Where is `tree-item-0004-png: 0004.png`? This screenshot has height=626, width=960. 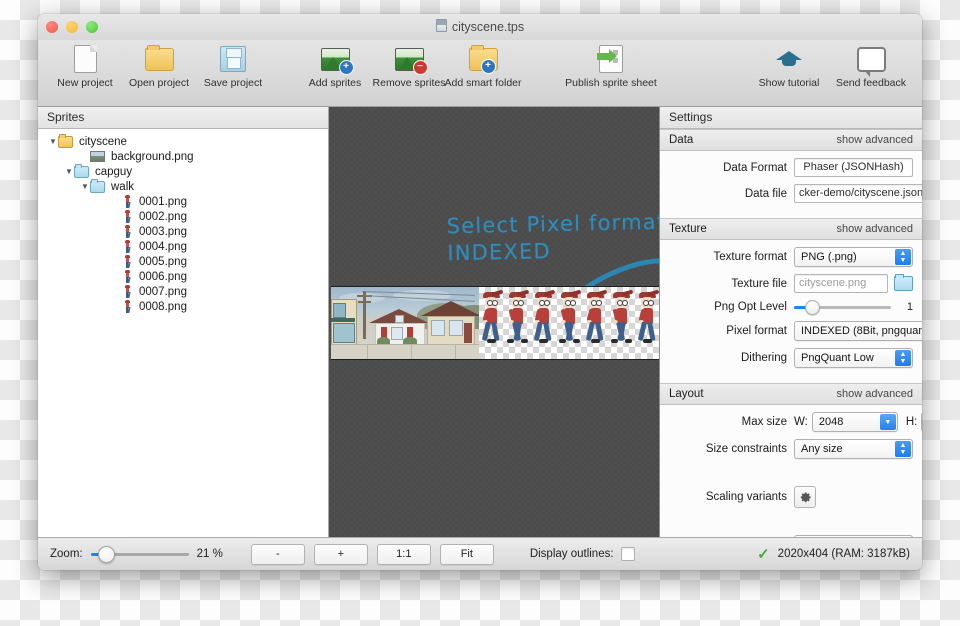
tree-item-0004-png: 0004.png is located at coordinates (183, 246).